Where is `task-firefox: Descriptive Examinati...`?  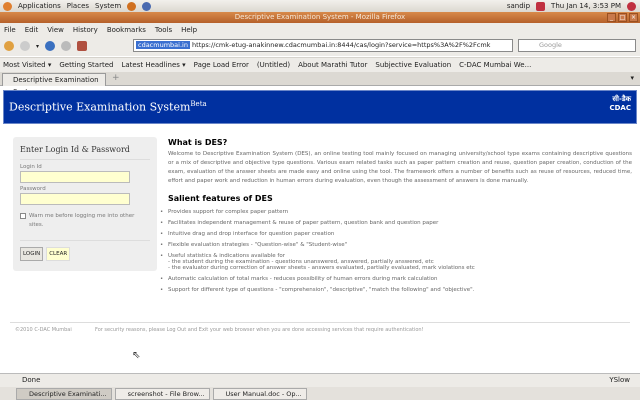
task-firefox: Descriptive Examinati... is located at coordinates (64, 393).